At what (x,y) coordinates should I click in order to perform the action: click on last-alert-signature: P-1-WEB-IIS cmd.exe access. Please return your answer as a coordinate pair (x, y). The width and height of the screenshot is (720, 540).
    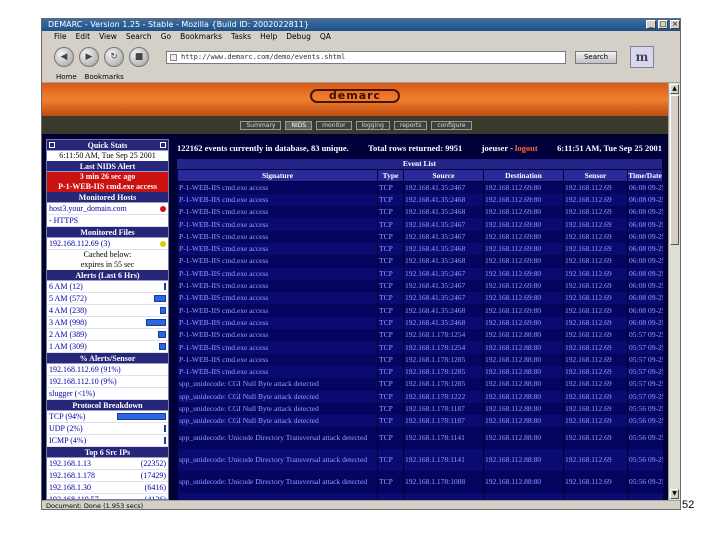
    Looking at the image, I should click on (107, 187).